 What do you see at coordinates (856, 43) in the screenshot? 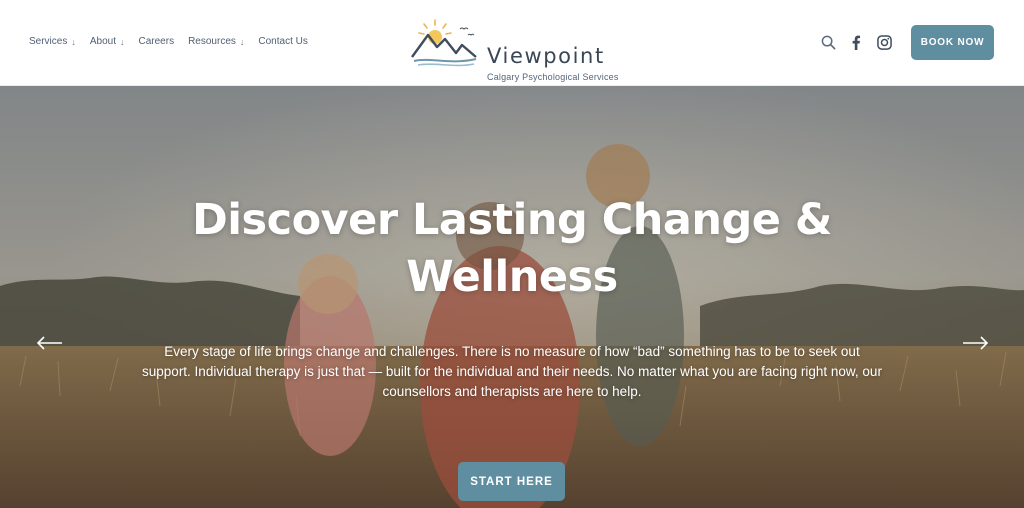
I see `facebook-icon` at bounding box center [856, 43].